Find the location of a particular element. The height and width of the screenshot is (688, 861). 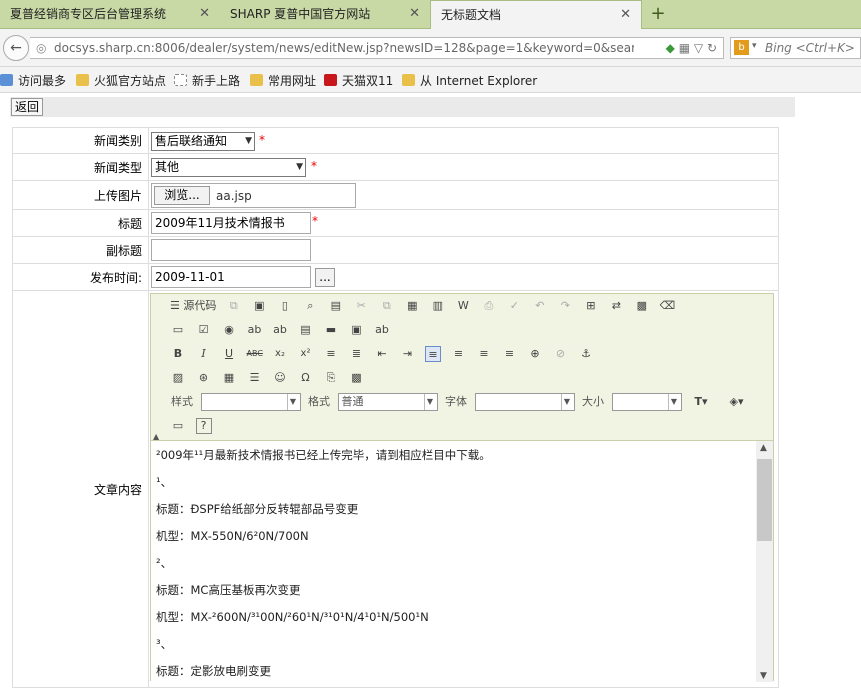

new-tab-icon: + is located at coordinates (658, 14).